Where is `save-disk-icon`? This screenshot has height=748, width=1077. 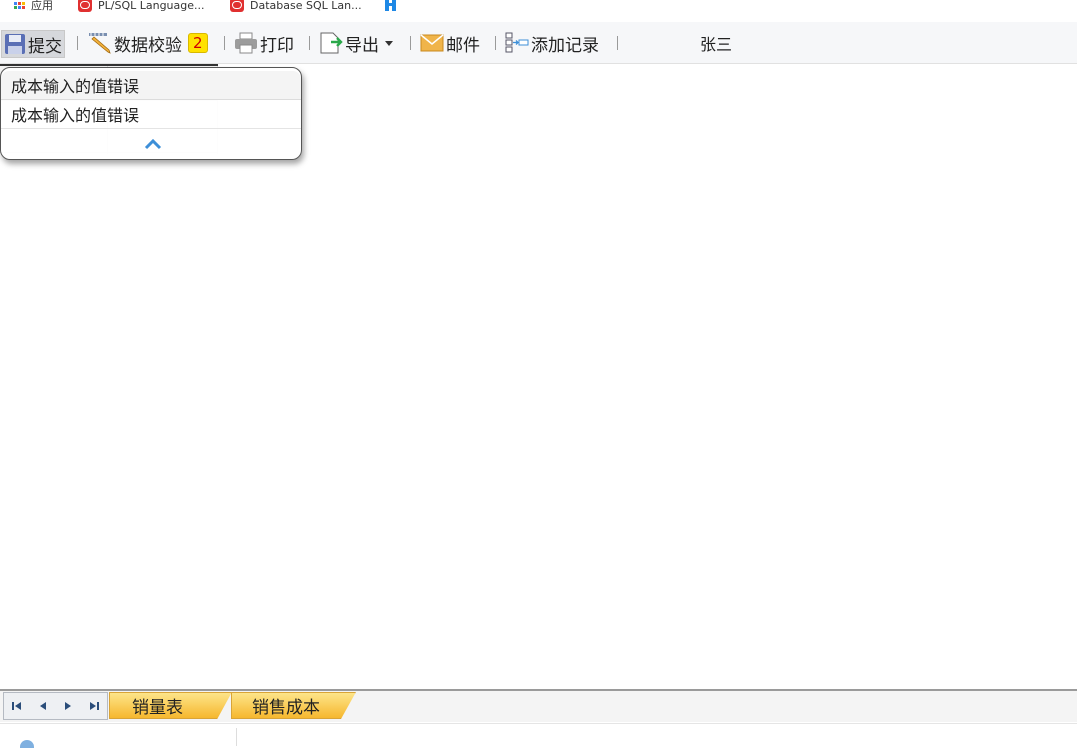 save-disk-icon is located at coordinates (15, 44).